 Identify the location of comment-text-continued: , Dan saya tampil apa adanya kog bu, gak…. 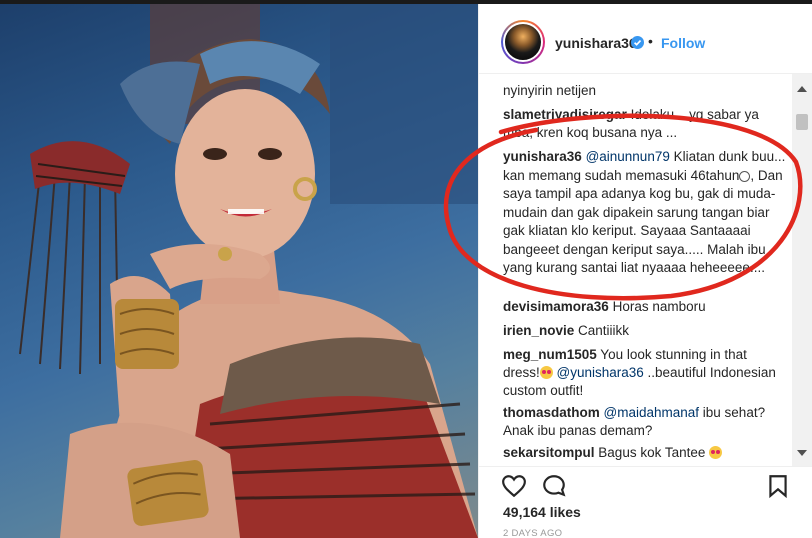
(643, 221).